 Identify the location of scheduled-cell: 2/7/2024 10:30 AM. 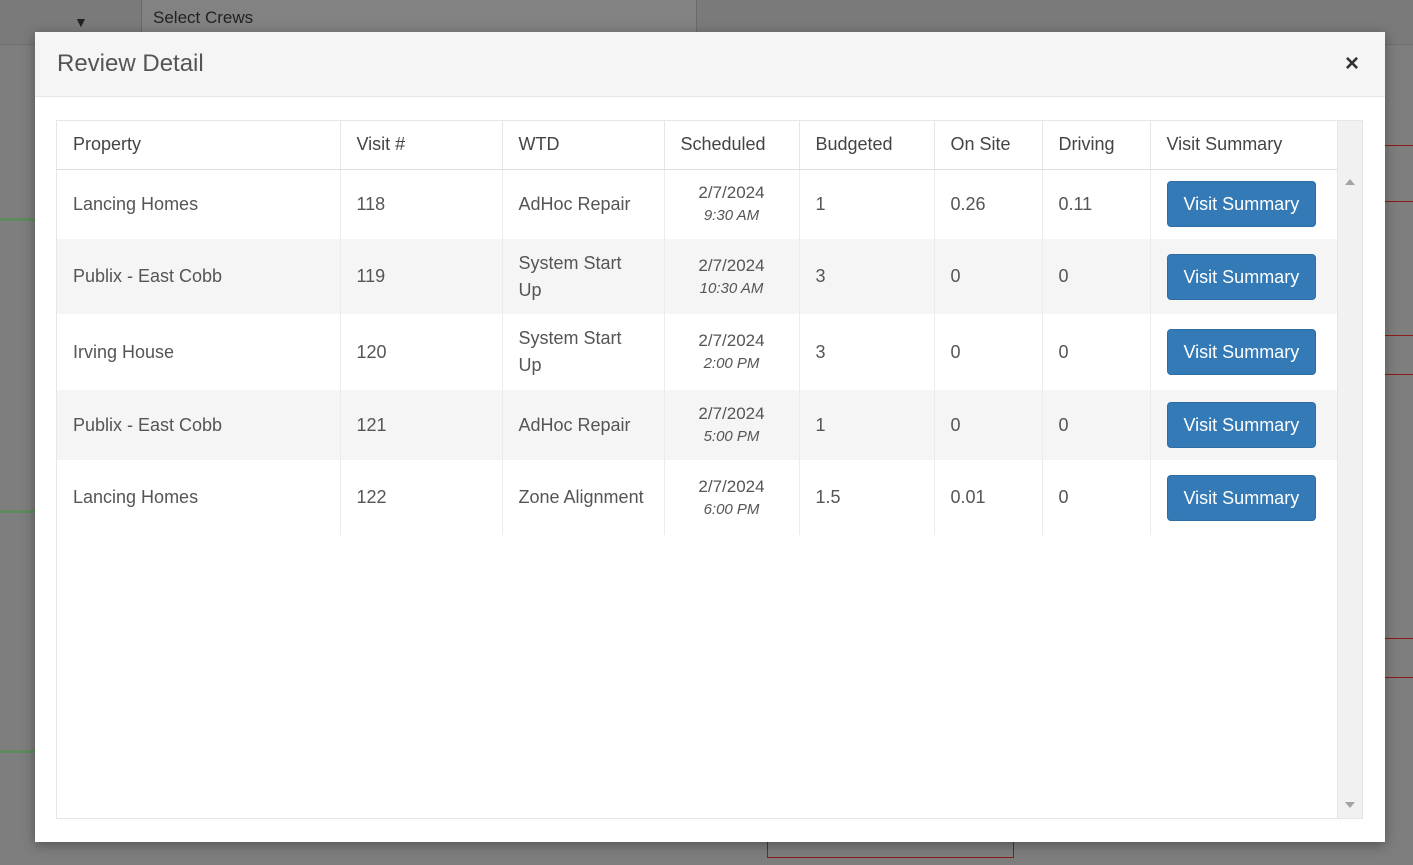
(732, 276).